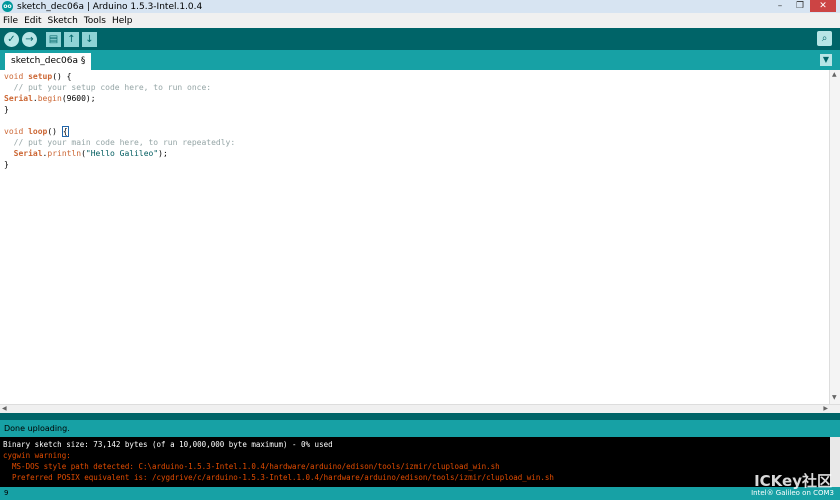 Image resolution: width=840 pixels, height=500 pixels. What do you see at coordinates (63, 21) in the screenshot?
I see `menu-sketch: Sketch` at bounding box center [63, 21].